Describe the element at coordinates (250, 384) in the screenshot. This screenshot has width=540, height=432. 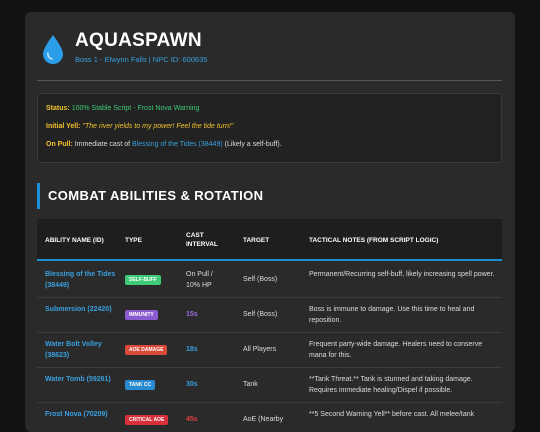
I see `ability-target: Tank` at that location.